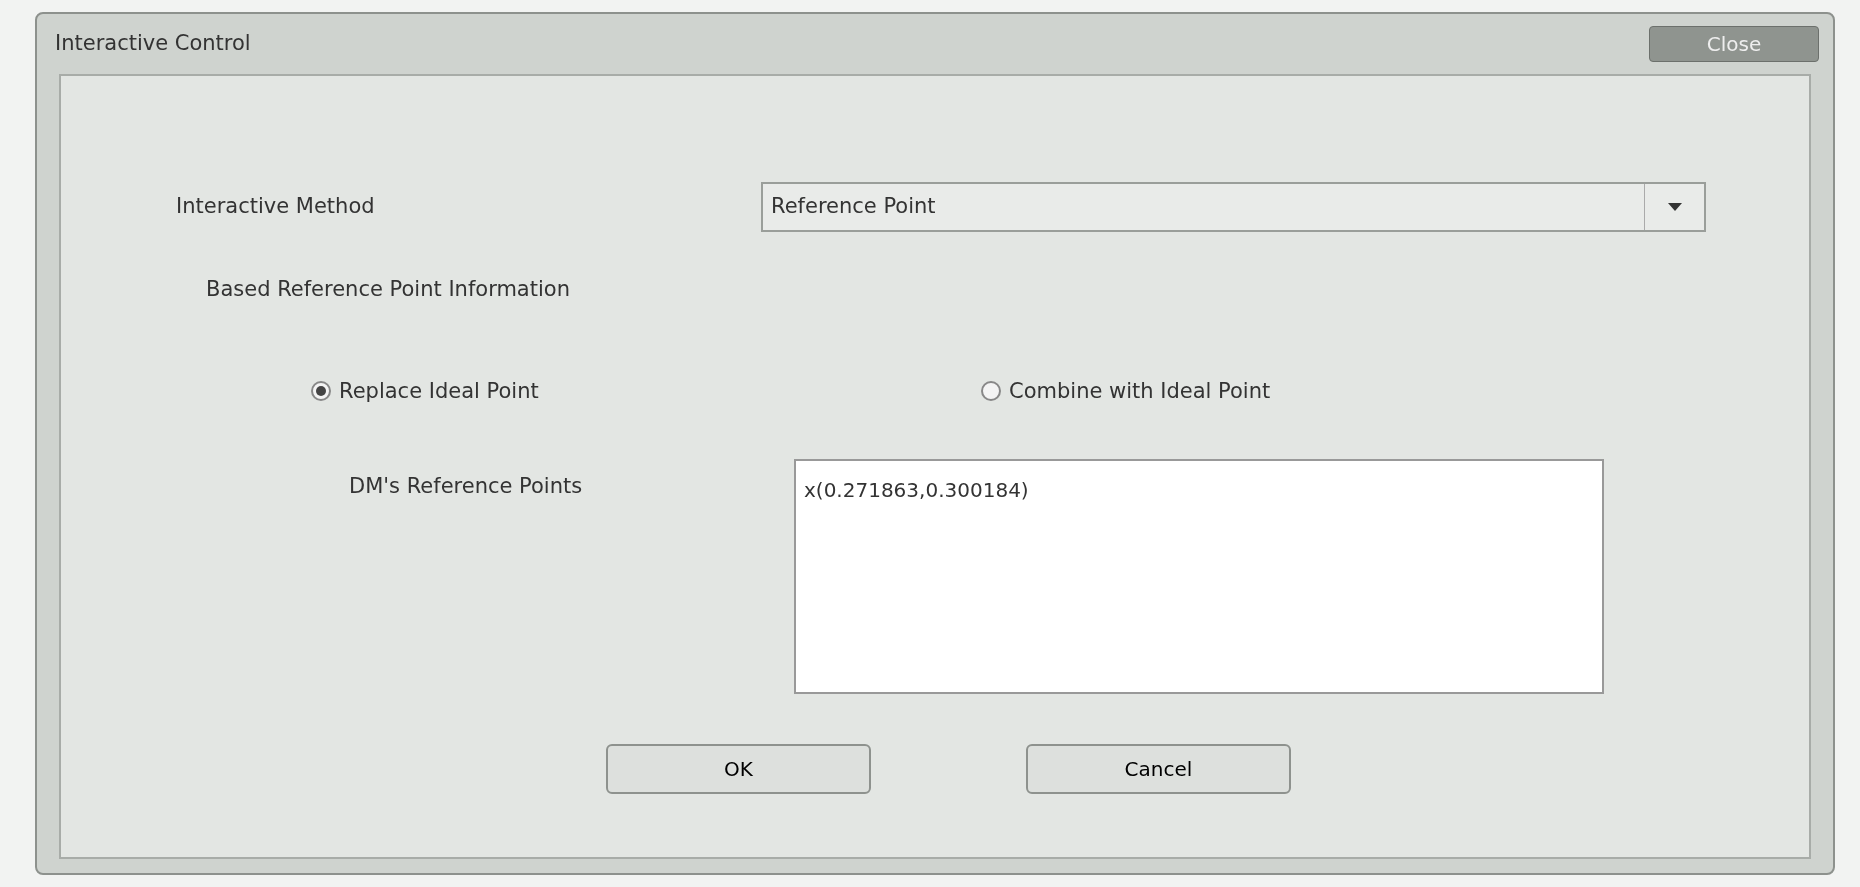  Describe the element at coordinates (388, 289) in the screenshot. I see `section-label: Based Reference Point Information` at that location.